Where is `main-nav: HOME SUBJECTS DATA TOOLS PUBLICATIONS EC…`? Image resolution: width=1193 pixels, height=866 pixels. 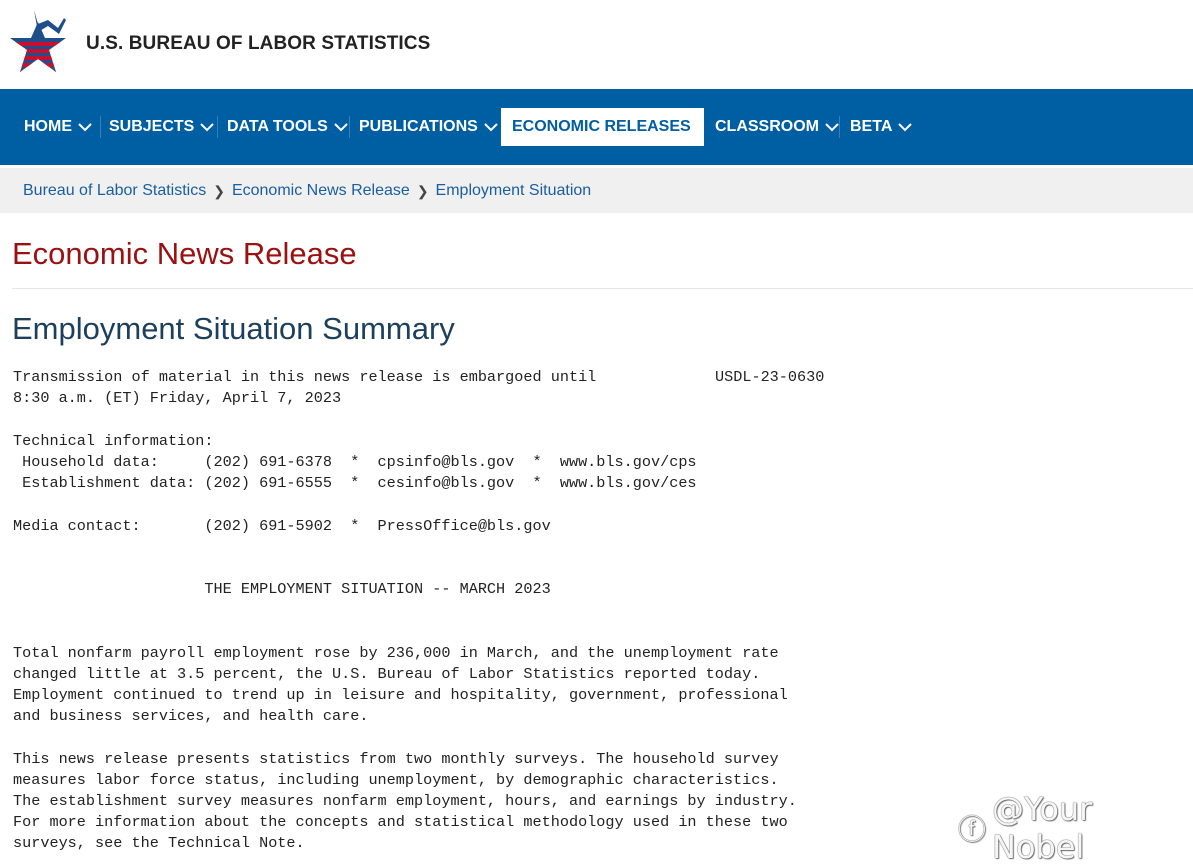 main-nav: HOME SUBJECTS DATA TOOLS PUBLICATIONS EC… is located at coordinates (596, 127).